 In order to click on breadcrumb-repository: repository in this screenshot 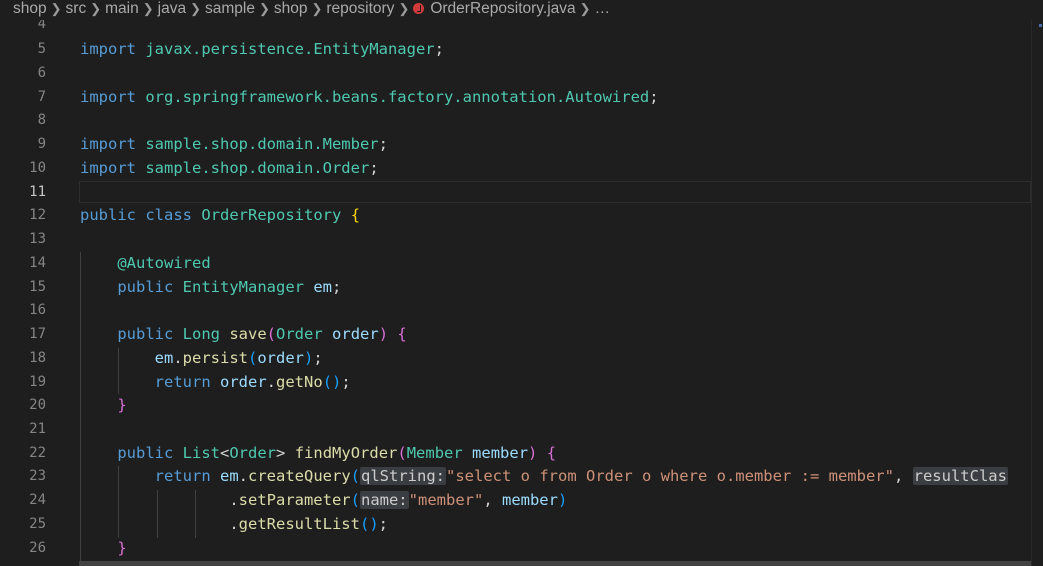, I will do `click(360, 8)`.